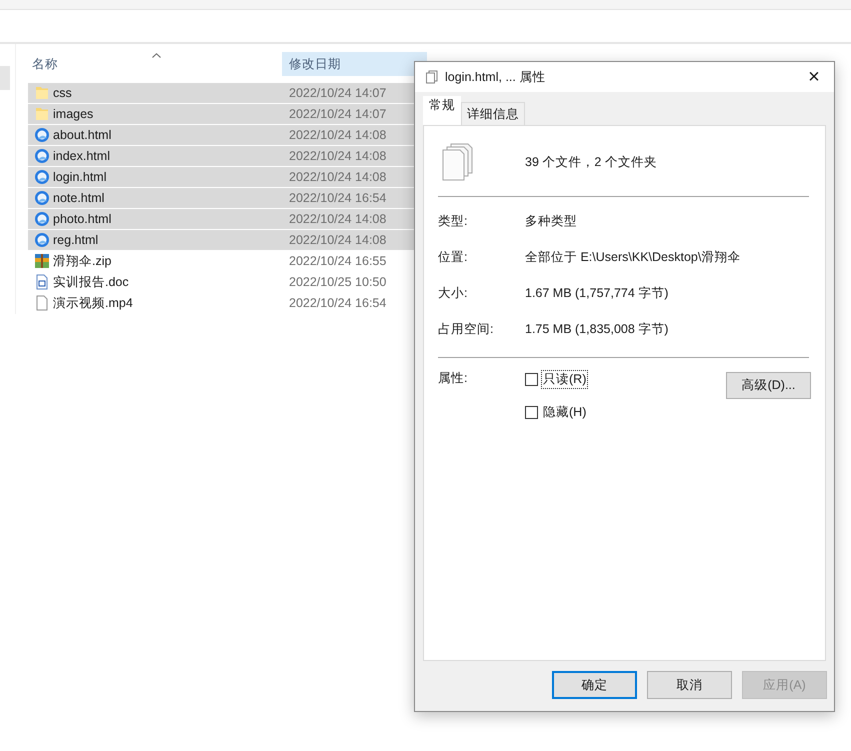 Image resolution: width=851 pixels, height=751 pixels. I want to click on file-date: 2022/10/24 16:55, so click(337, 261).